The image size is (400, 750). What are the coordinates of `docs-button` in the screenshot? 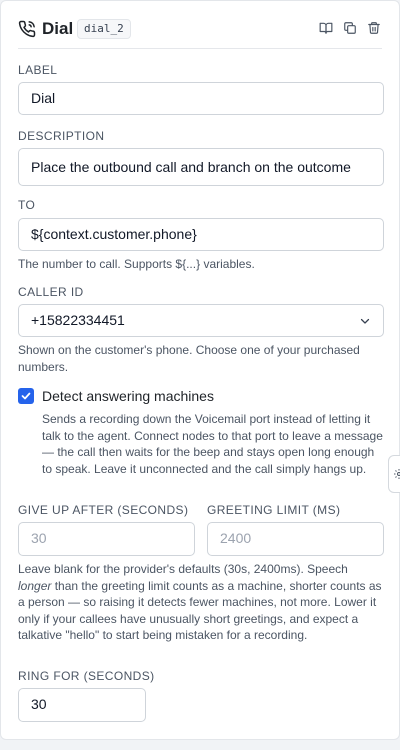 It's located at (326, 28).